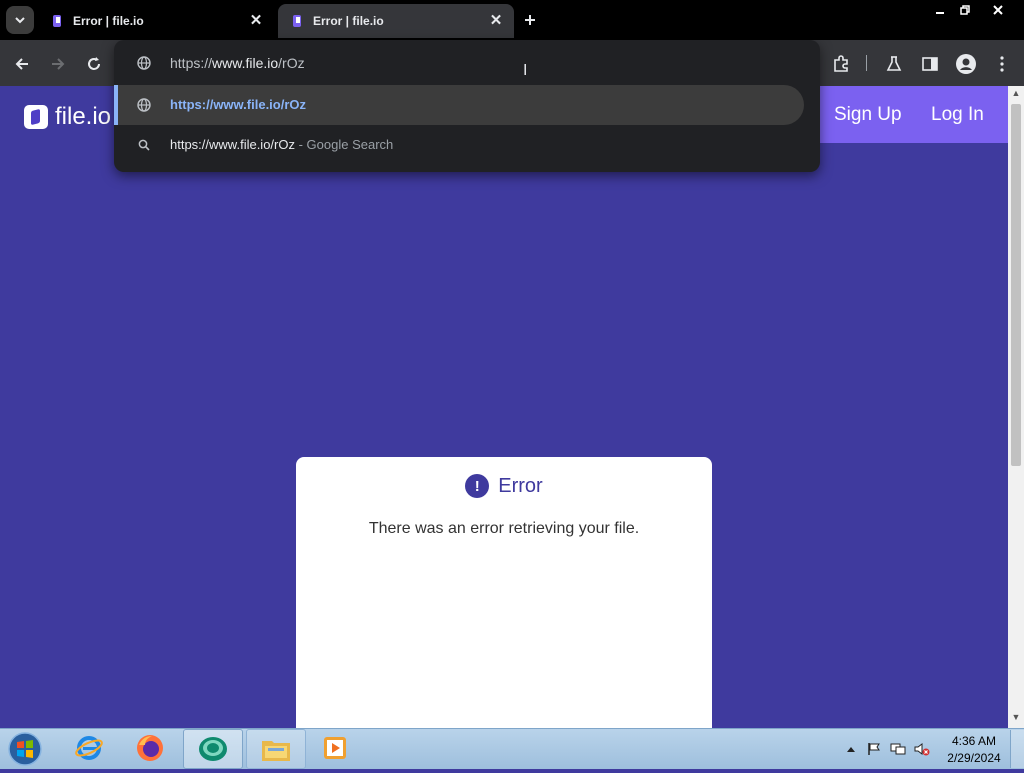 The image size is (1024, 773). I want to click on start-button, so click(26, 749).